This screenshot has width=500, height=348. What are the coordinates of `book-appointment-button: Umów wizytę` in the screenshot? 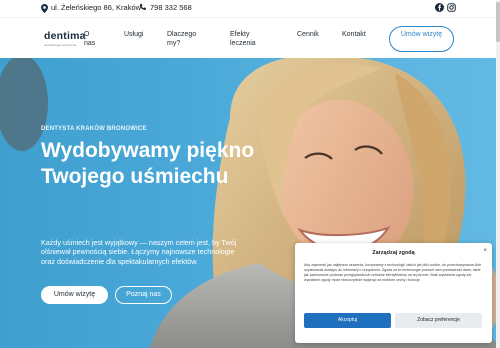 It's located at (74, 295).